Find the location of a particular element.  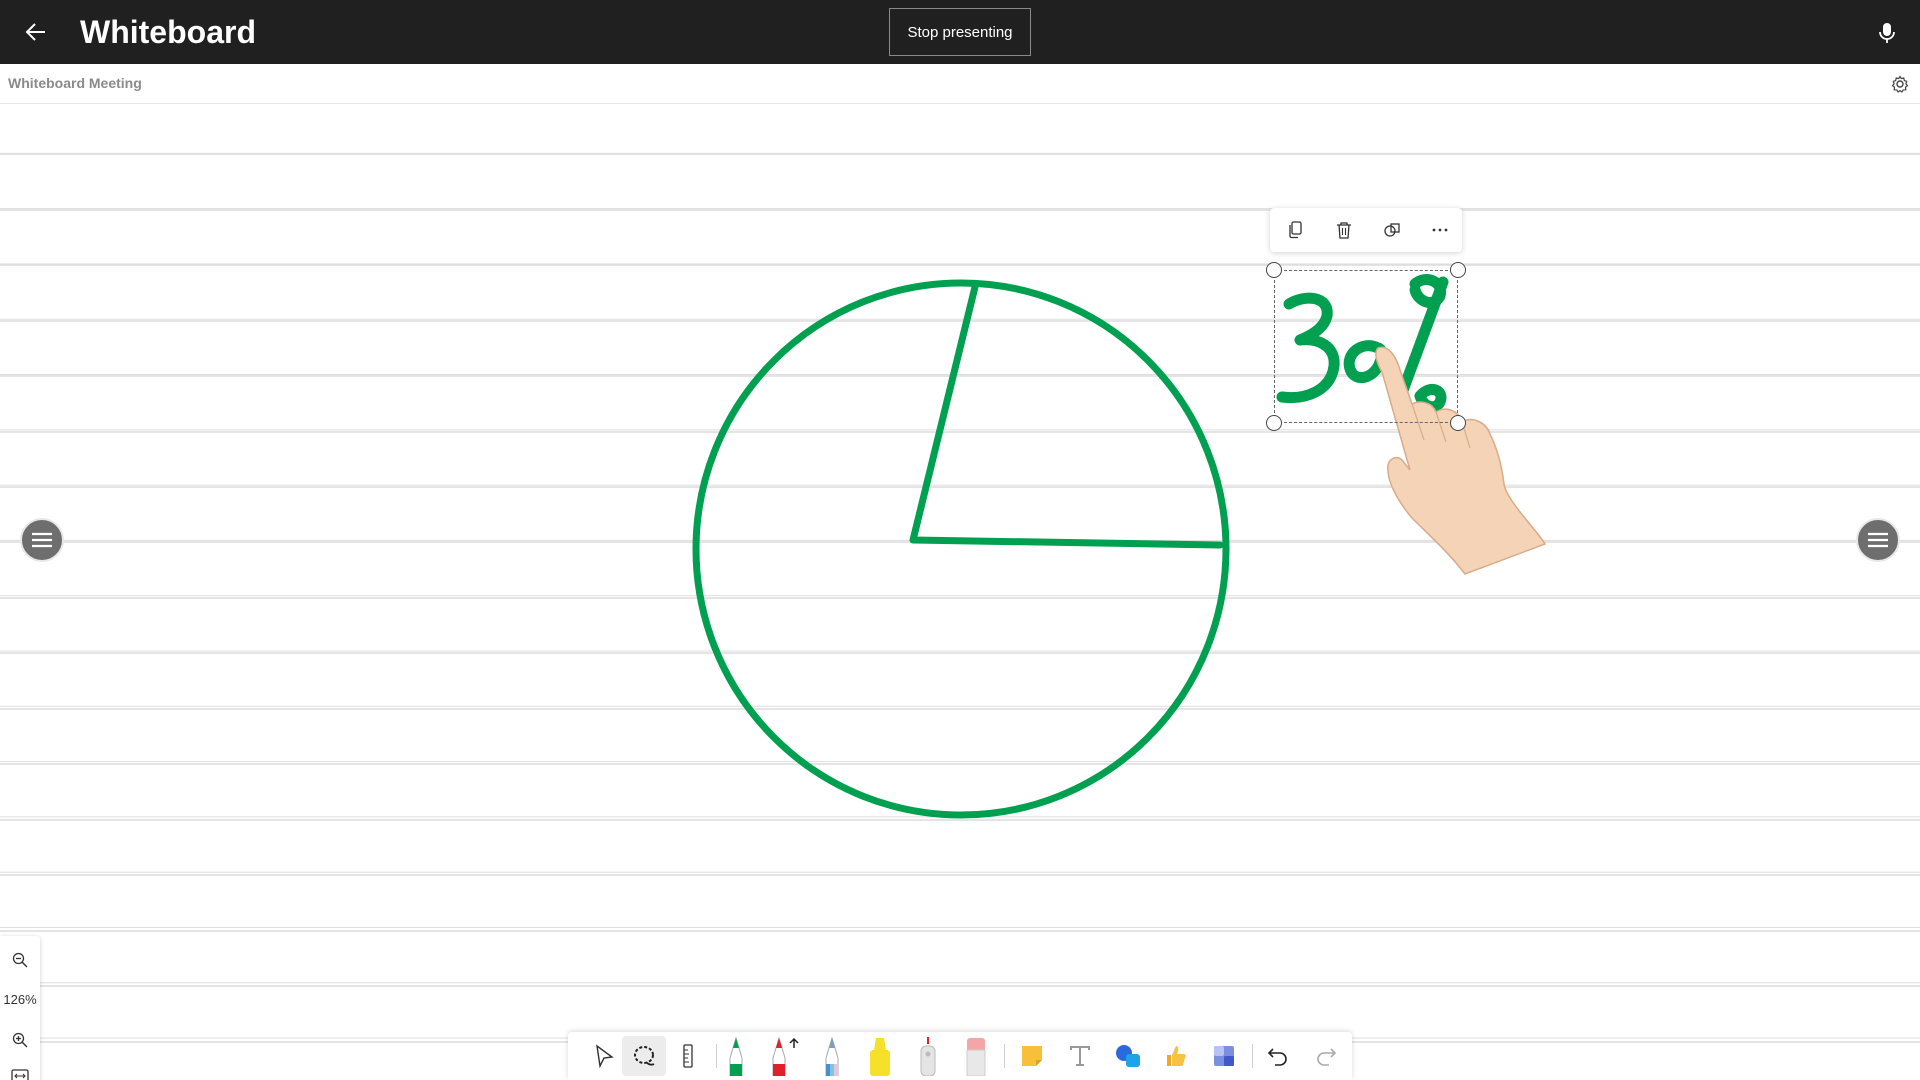

copy-icon is located at coordinates (1295, 230).